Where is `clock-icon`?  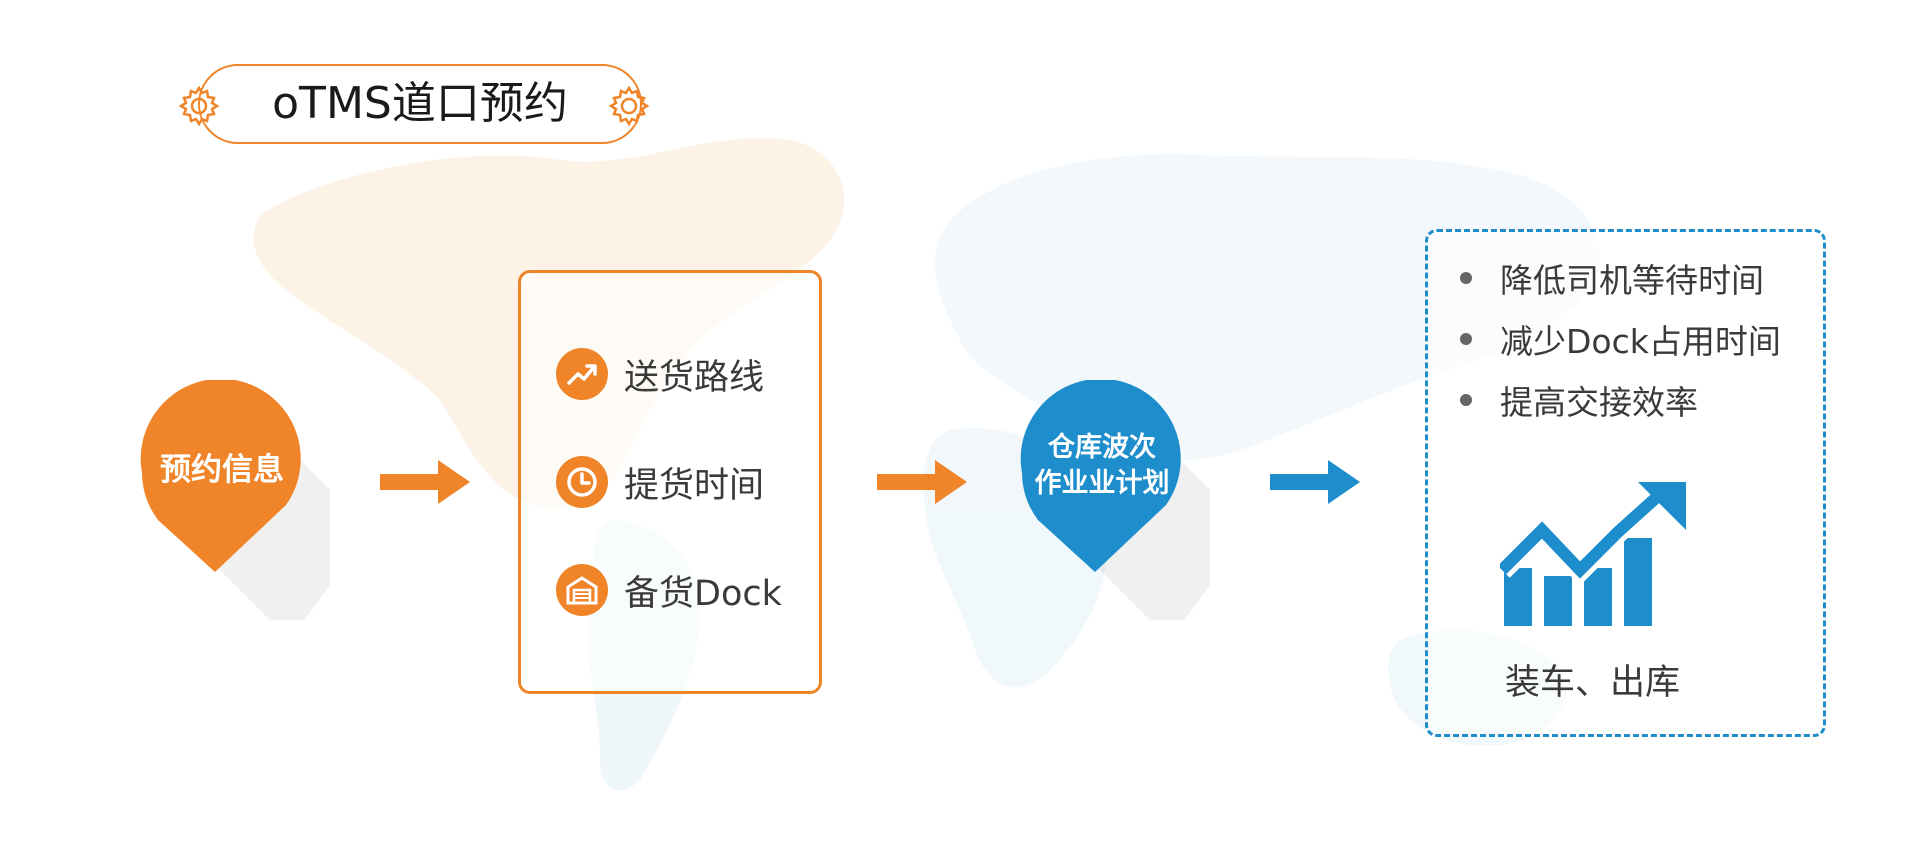 clock-icon is located at coordinates (582, 482).